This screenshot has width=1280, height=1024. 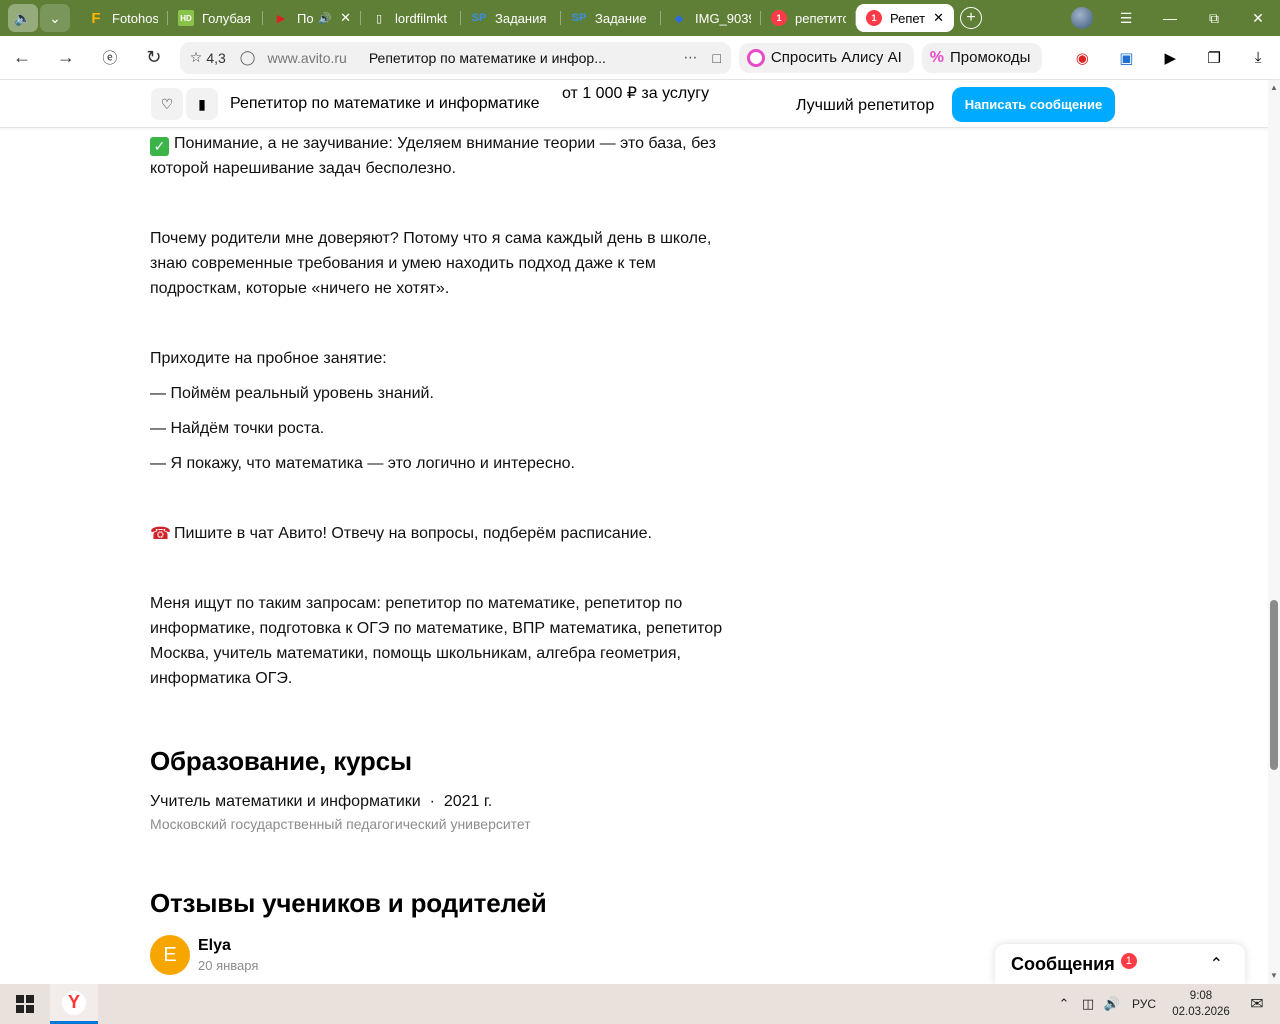 What do you see at coordinates (711, 18) in the screenshot?
I see `tab-img: ◆ IMG_9039` at bounding box center [711, 18].